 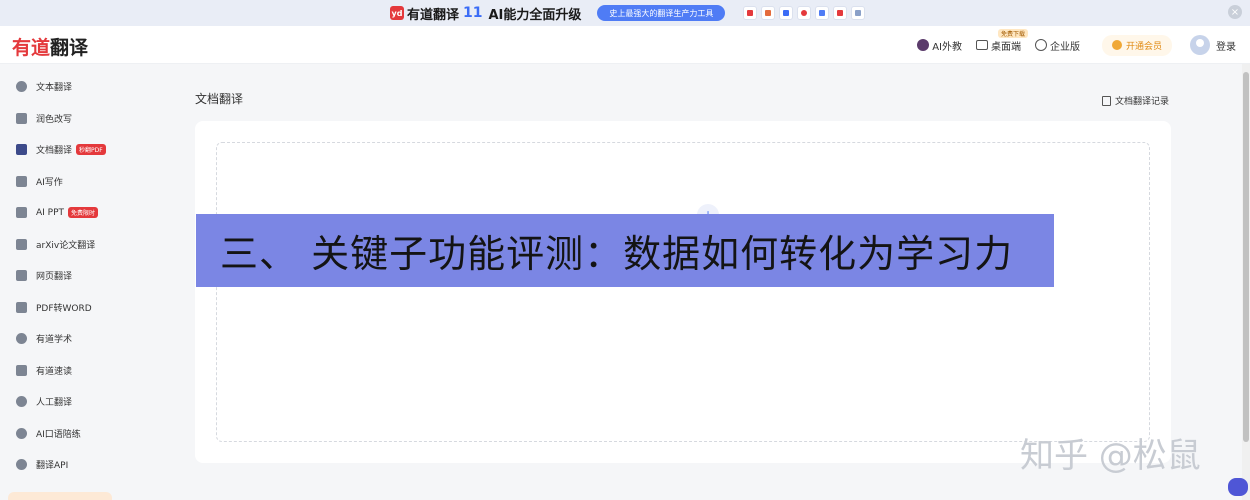 I want to click on sidebar-item-label: 人工翻译, so click(x=54, y=403).